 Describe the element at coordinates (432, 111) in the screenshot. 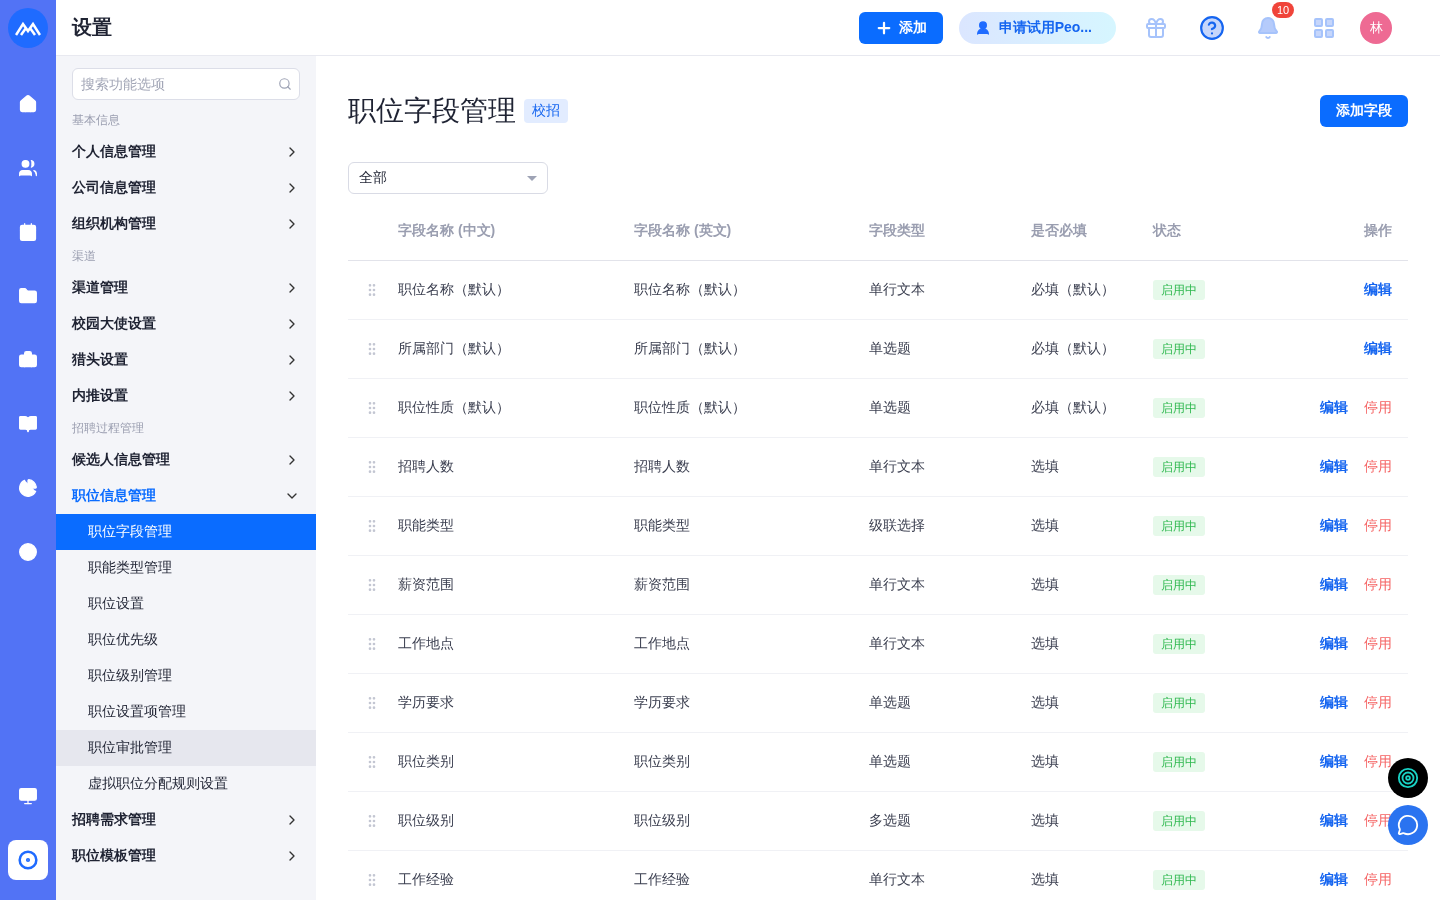

I see `page-title: 职位字段管理` at that location.